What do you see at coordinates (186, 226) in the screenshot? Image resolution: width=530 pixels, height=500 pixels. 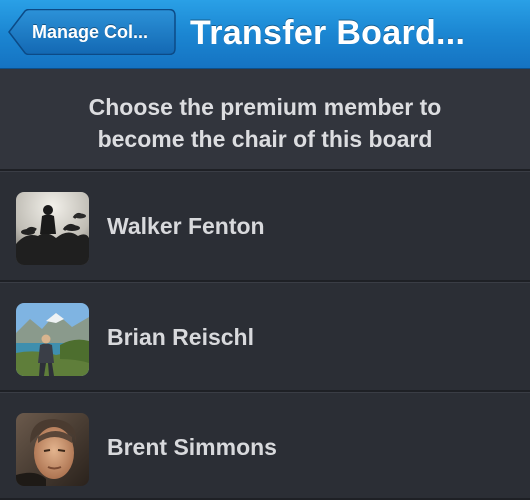 I see `member-name: Walker Fenton` at bounding box center [186, 226].